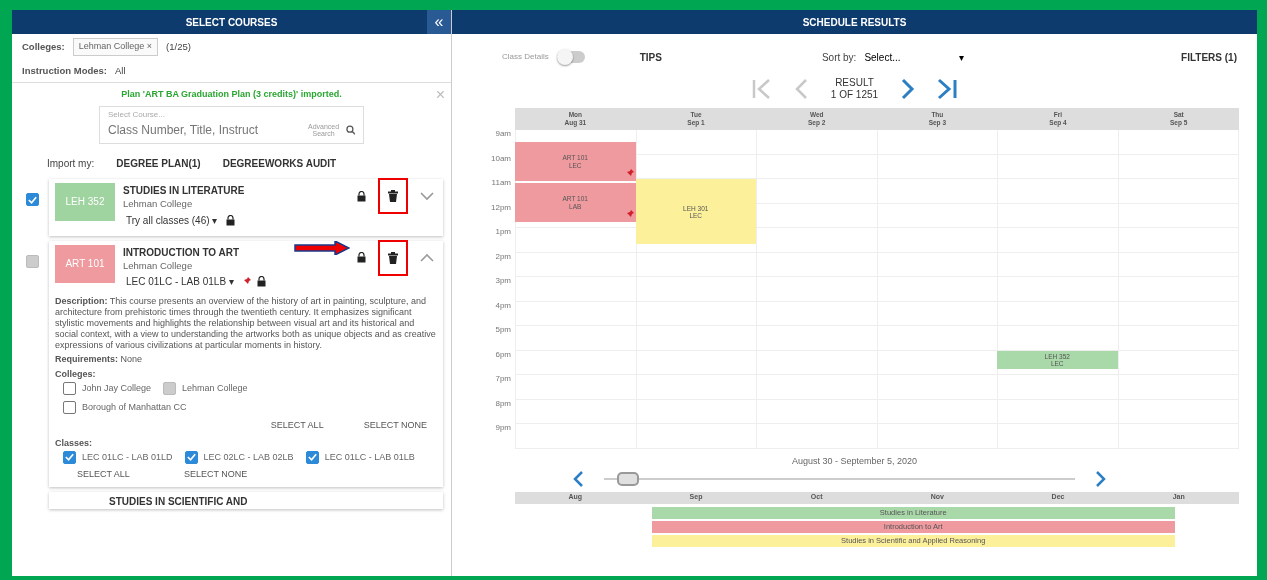 This screenshot has width=1267, height=580. I want to click on section-label: Classes:, so click(74, 444).